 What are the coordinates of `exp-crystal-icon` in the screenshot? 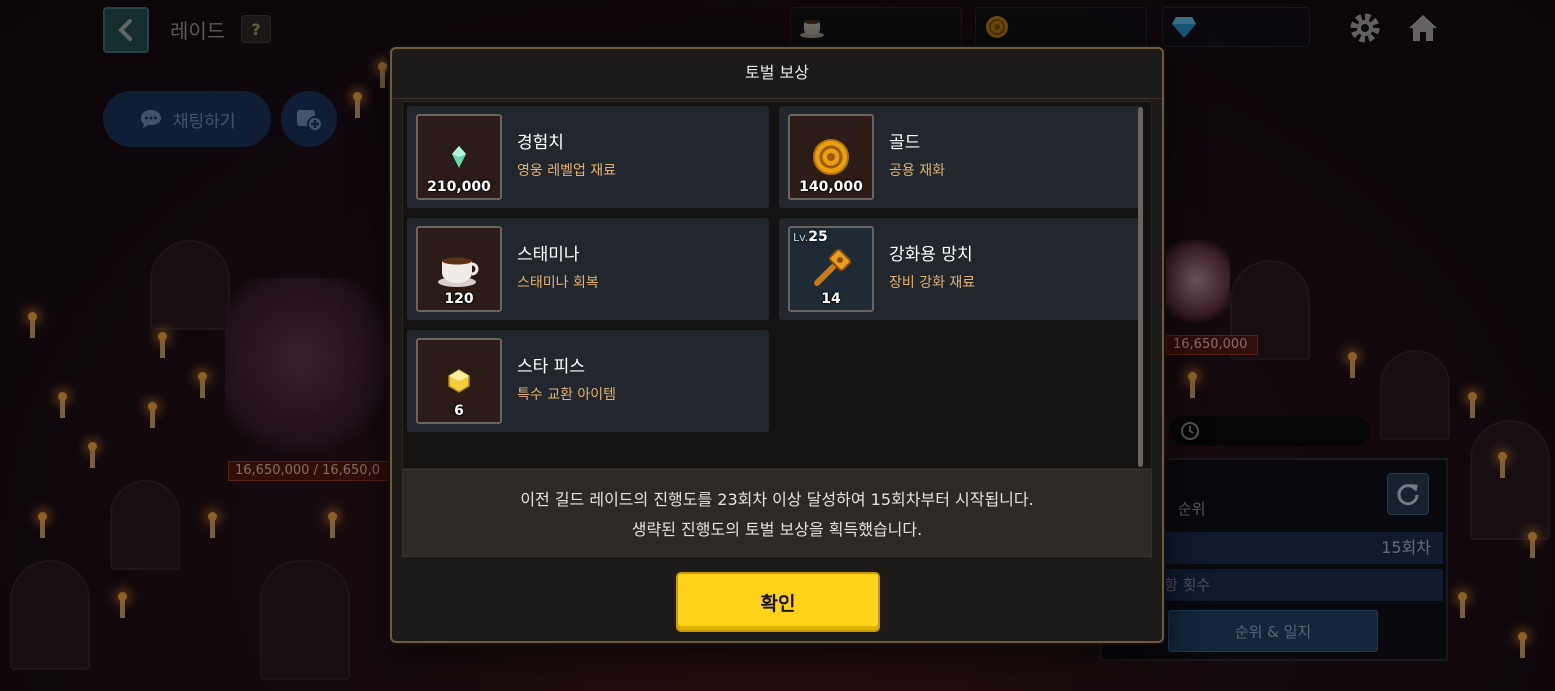 It's located at (459, 157).